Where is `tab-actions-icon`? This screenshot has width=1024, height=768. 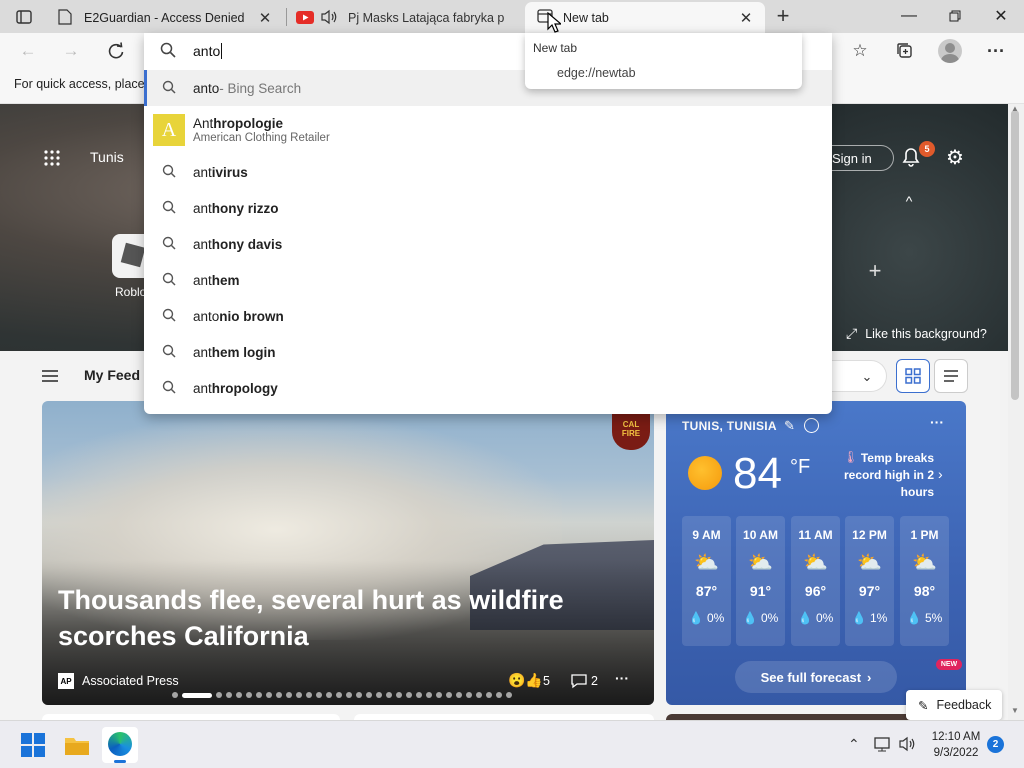 tab-actions-icon is located at coordinates (24, 17).